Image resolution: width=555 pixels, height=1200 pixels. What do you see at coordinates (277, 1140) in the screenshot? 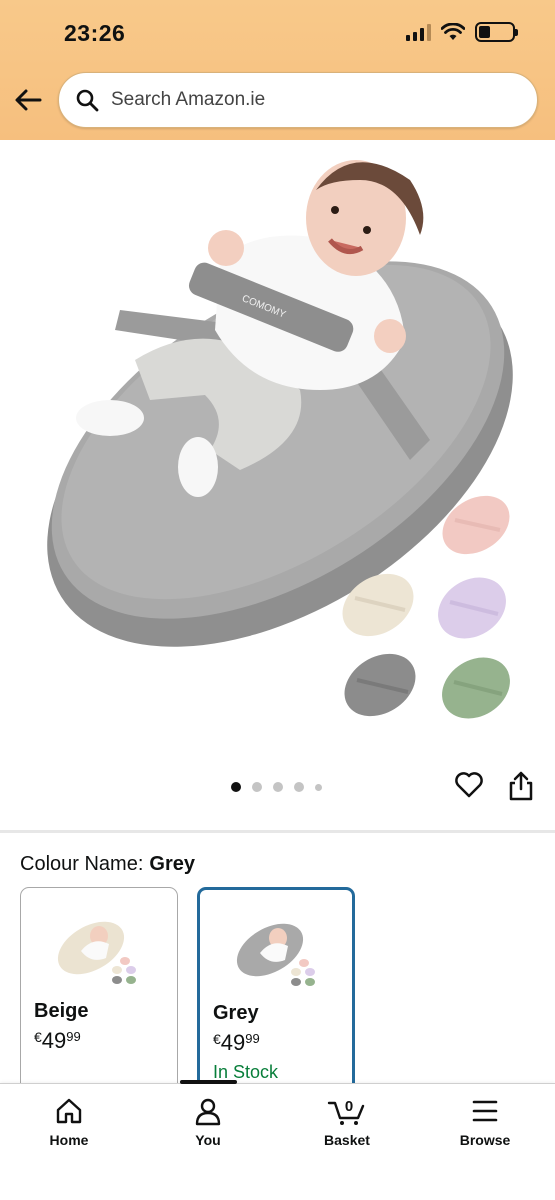
I see `bottom-navigation: Home You 0 Basket Browse` at bounding box center [277, 1140].